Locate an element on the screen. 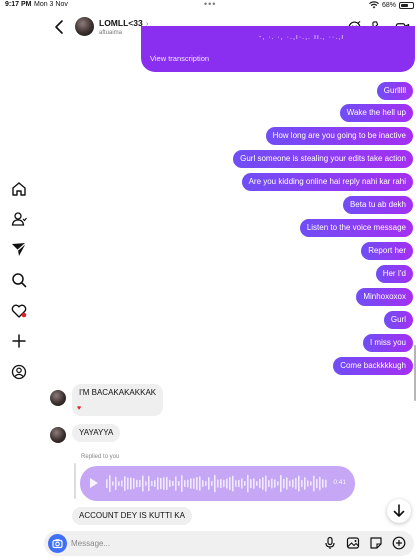 The image size is (420, 560). microphone-icon is located at coordinates (330, 543).